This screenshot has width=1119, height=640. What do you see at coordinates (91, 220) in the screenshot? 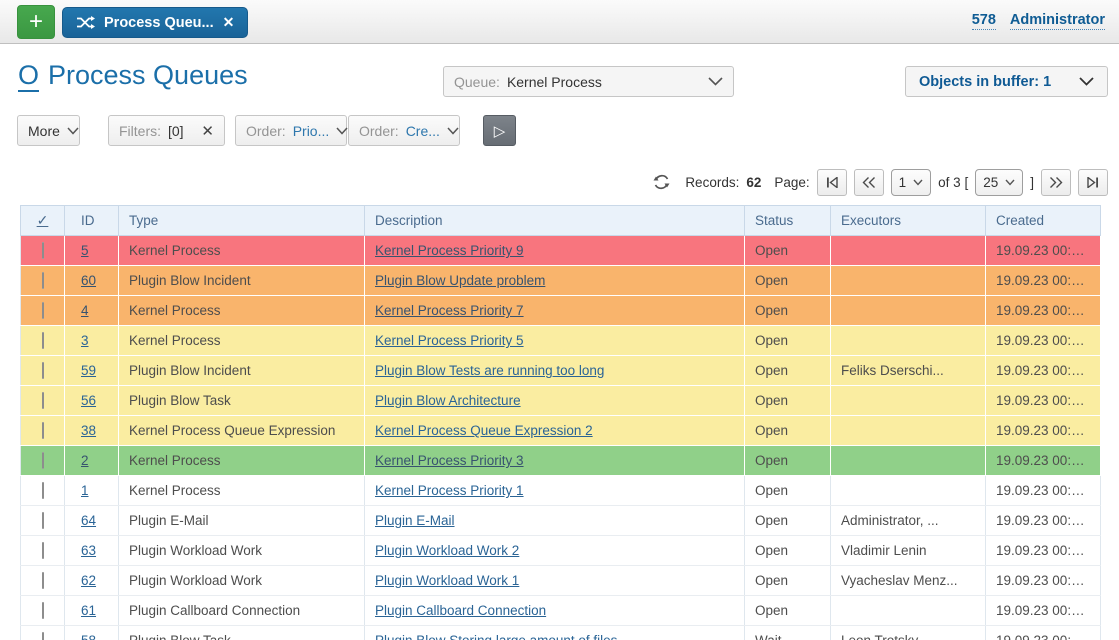
I see `column-header-id: ID` at bounding box center [91, 220].